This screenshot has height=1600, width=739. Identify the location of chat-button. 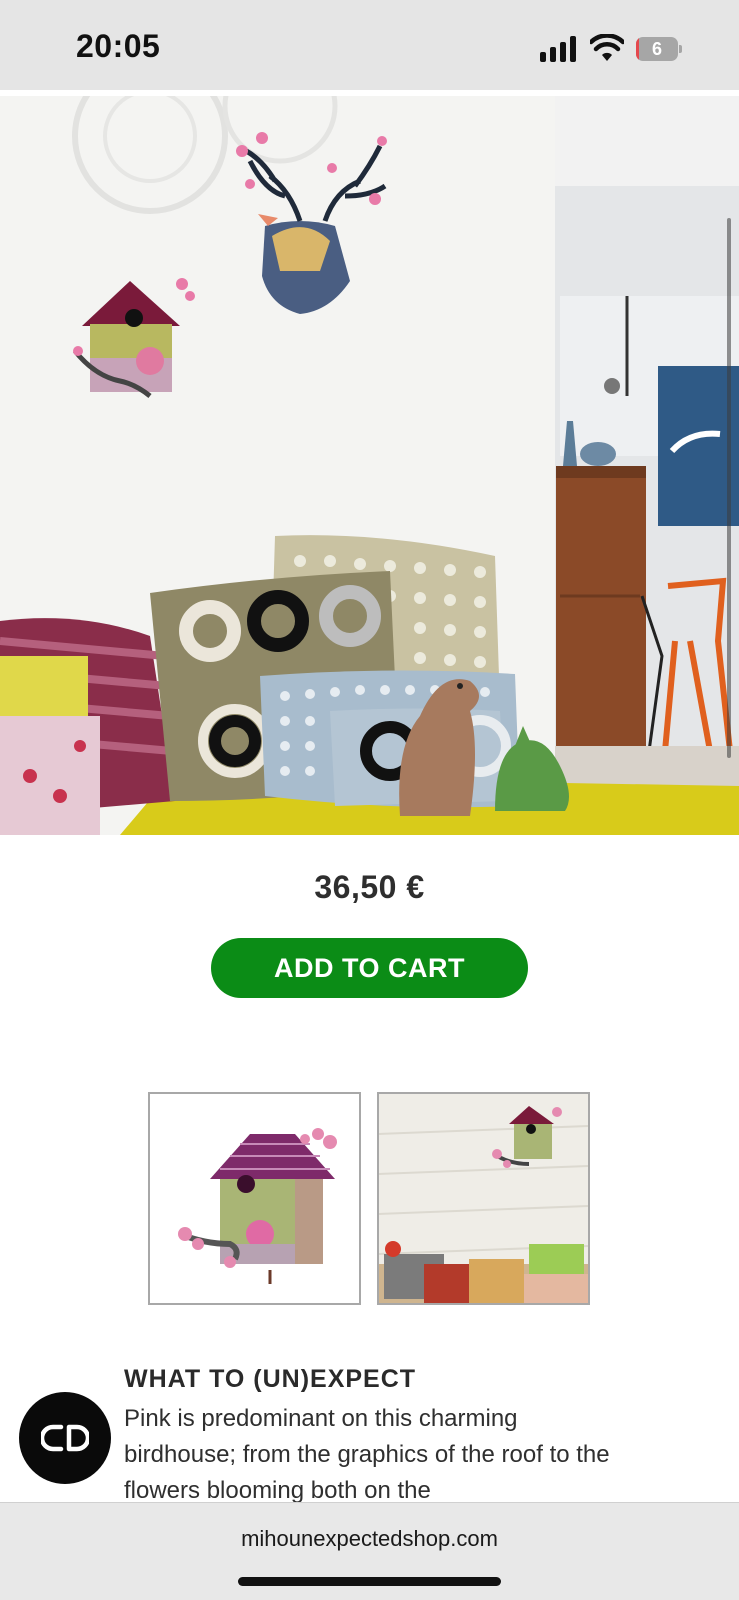
(65, 1438).